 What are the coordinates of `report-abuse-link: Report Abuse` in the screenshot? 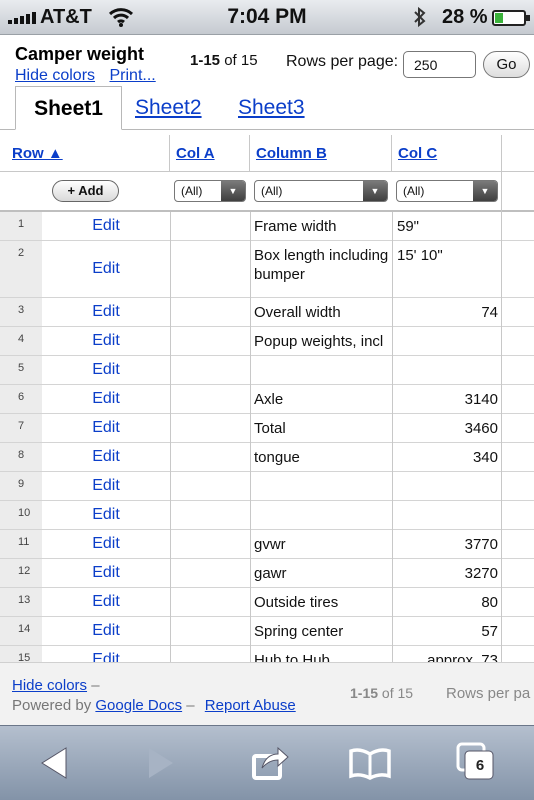 It's located at (250, 705).